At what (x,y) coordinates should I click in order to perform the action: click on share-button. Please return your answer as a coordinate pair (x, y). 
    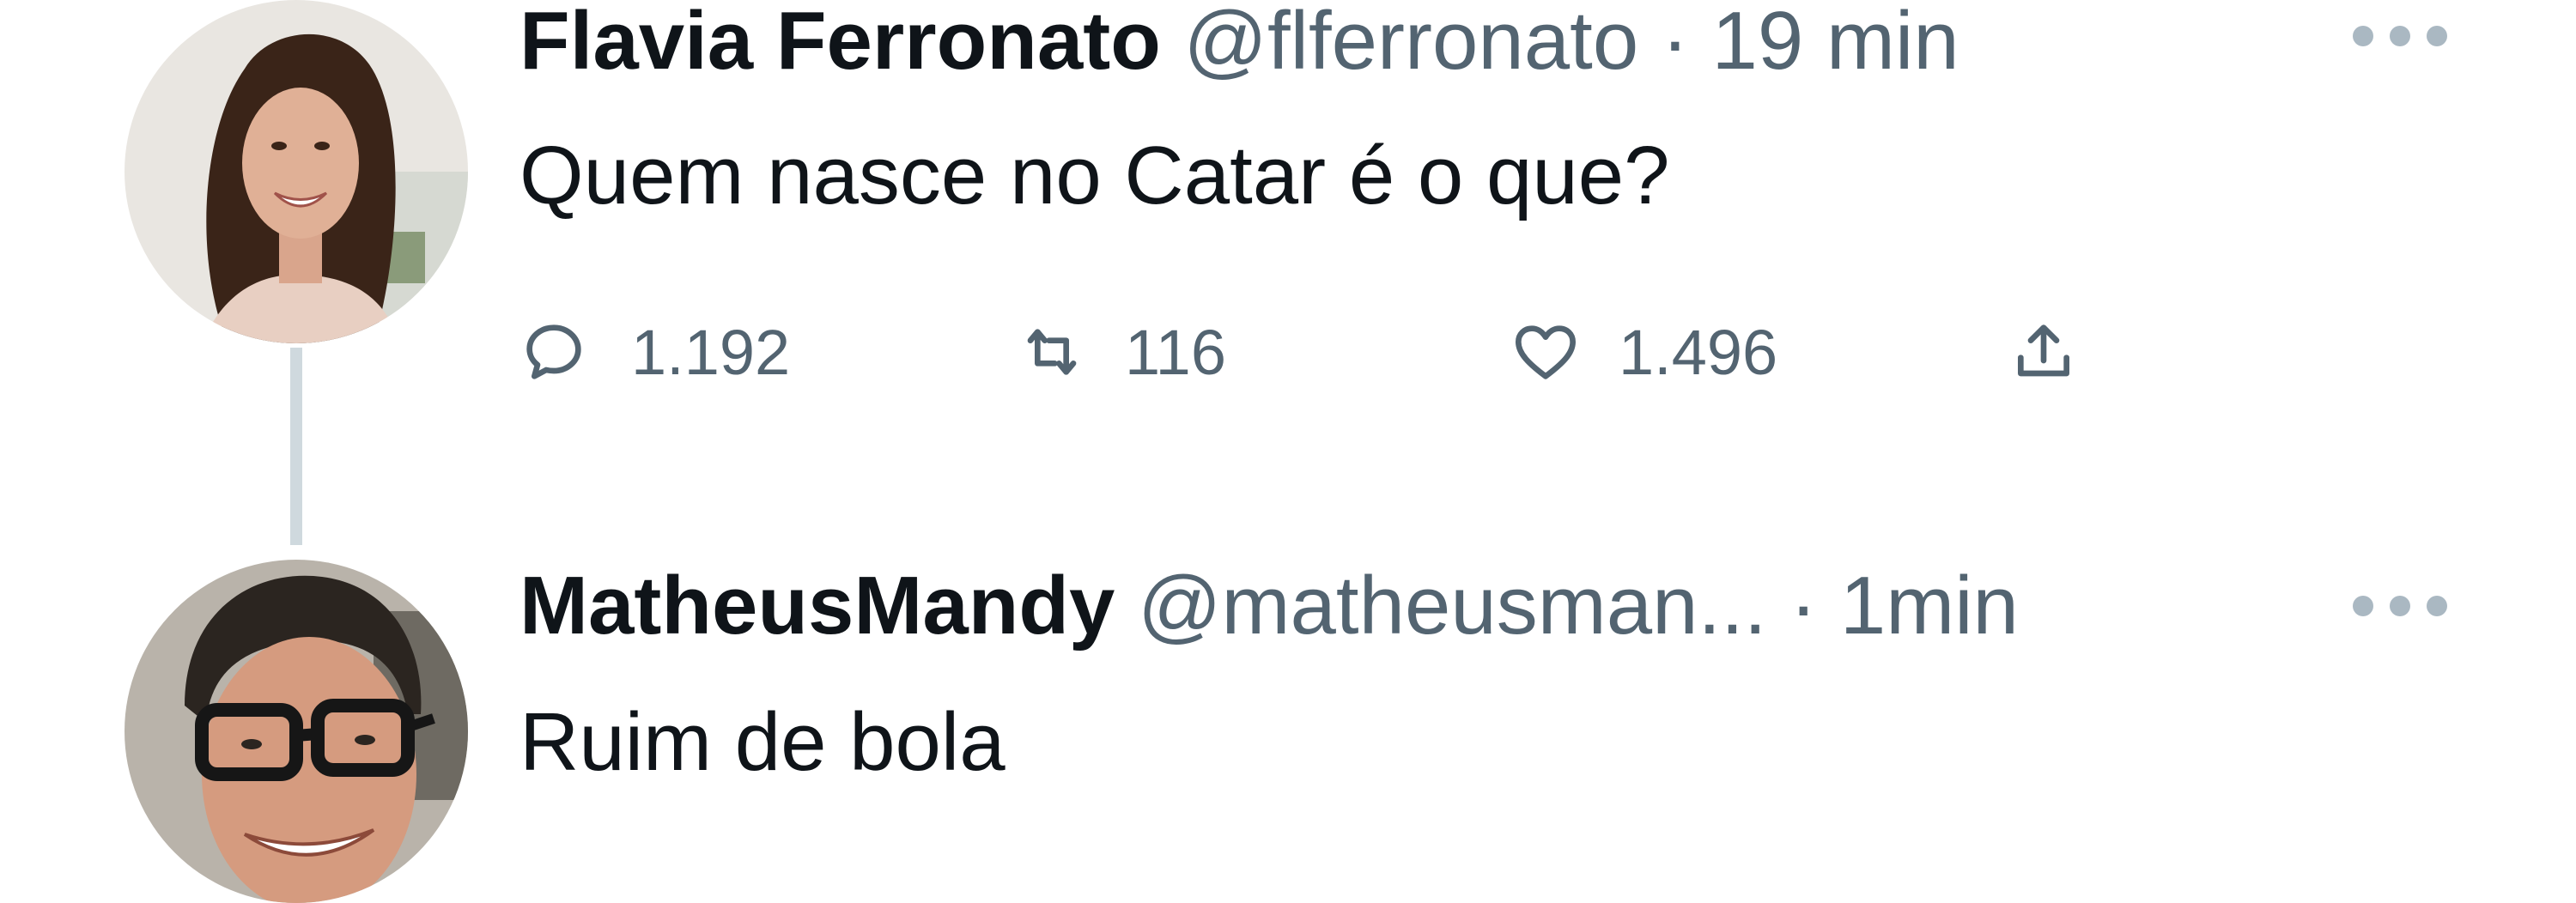
    Looking at the image, I should click on (2043, 352).